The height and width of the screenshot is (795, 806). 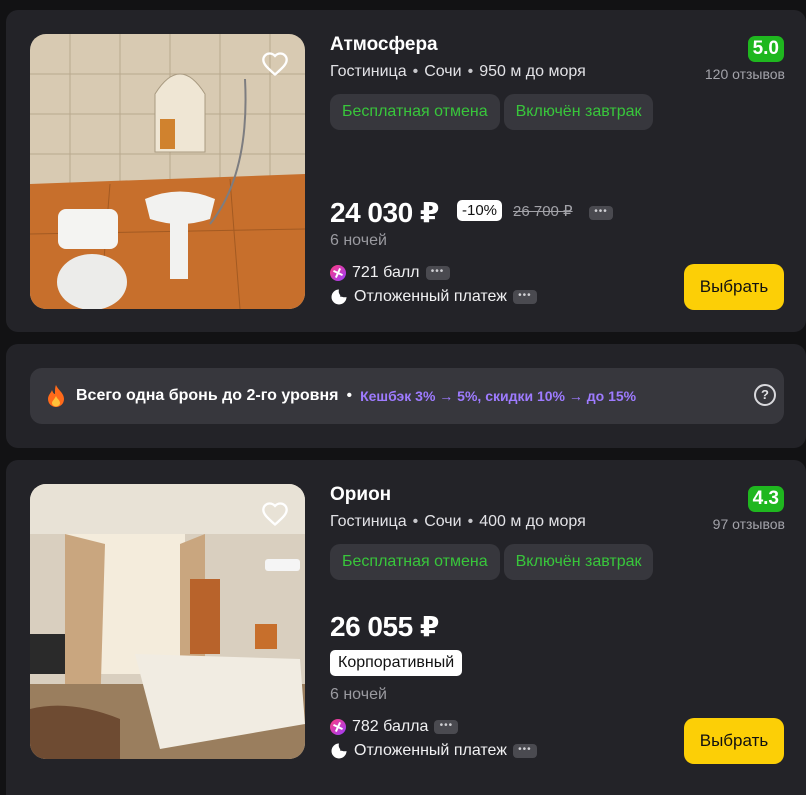 What do you see at coordinates (765, 49) in the screenshot?
I see `rating-badge: 5.0` at bounding box center [765, 49].